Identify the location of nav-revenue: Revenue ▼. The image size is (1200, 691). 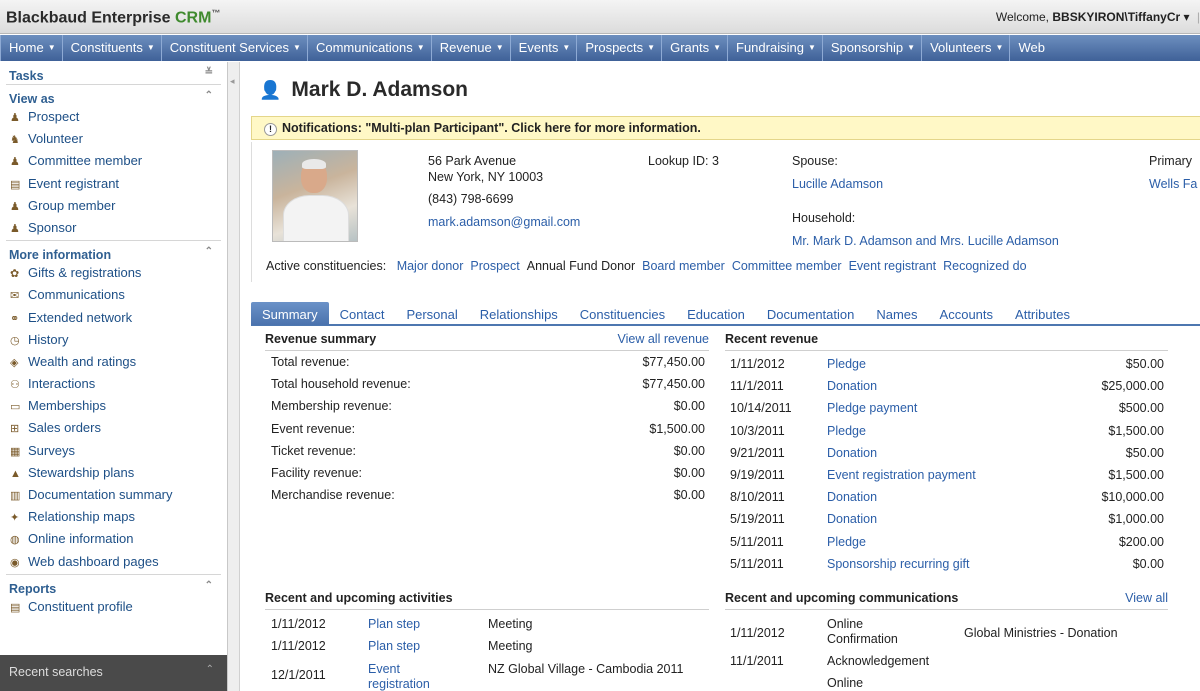
(470, 48).